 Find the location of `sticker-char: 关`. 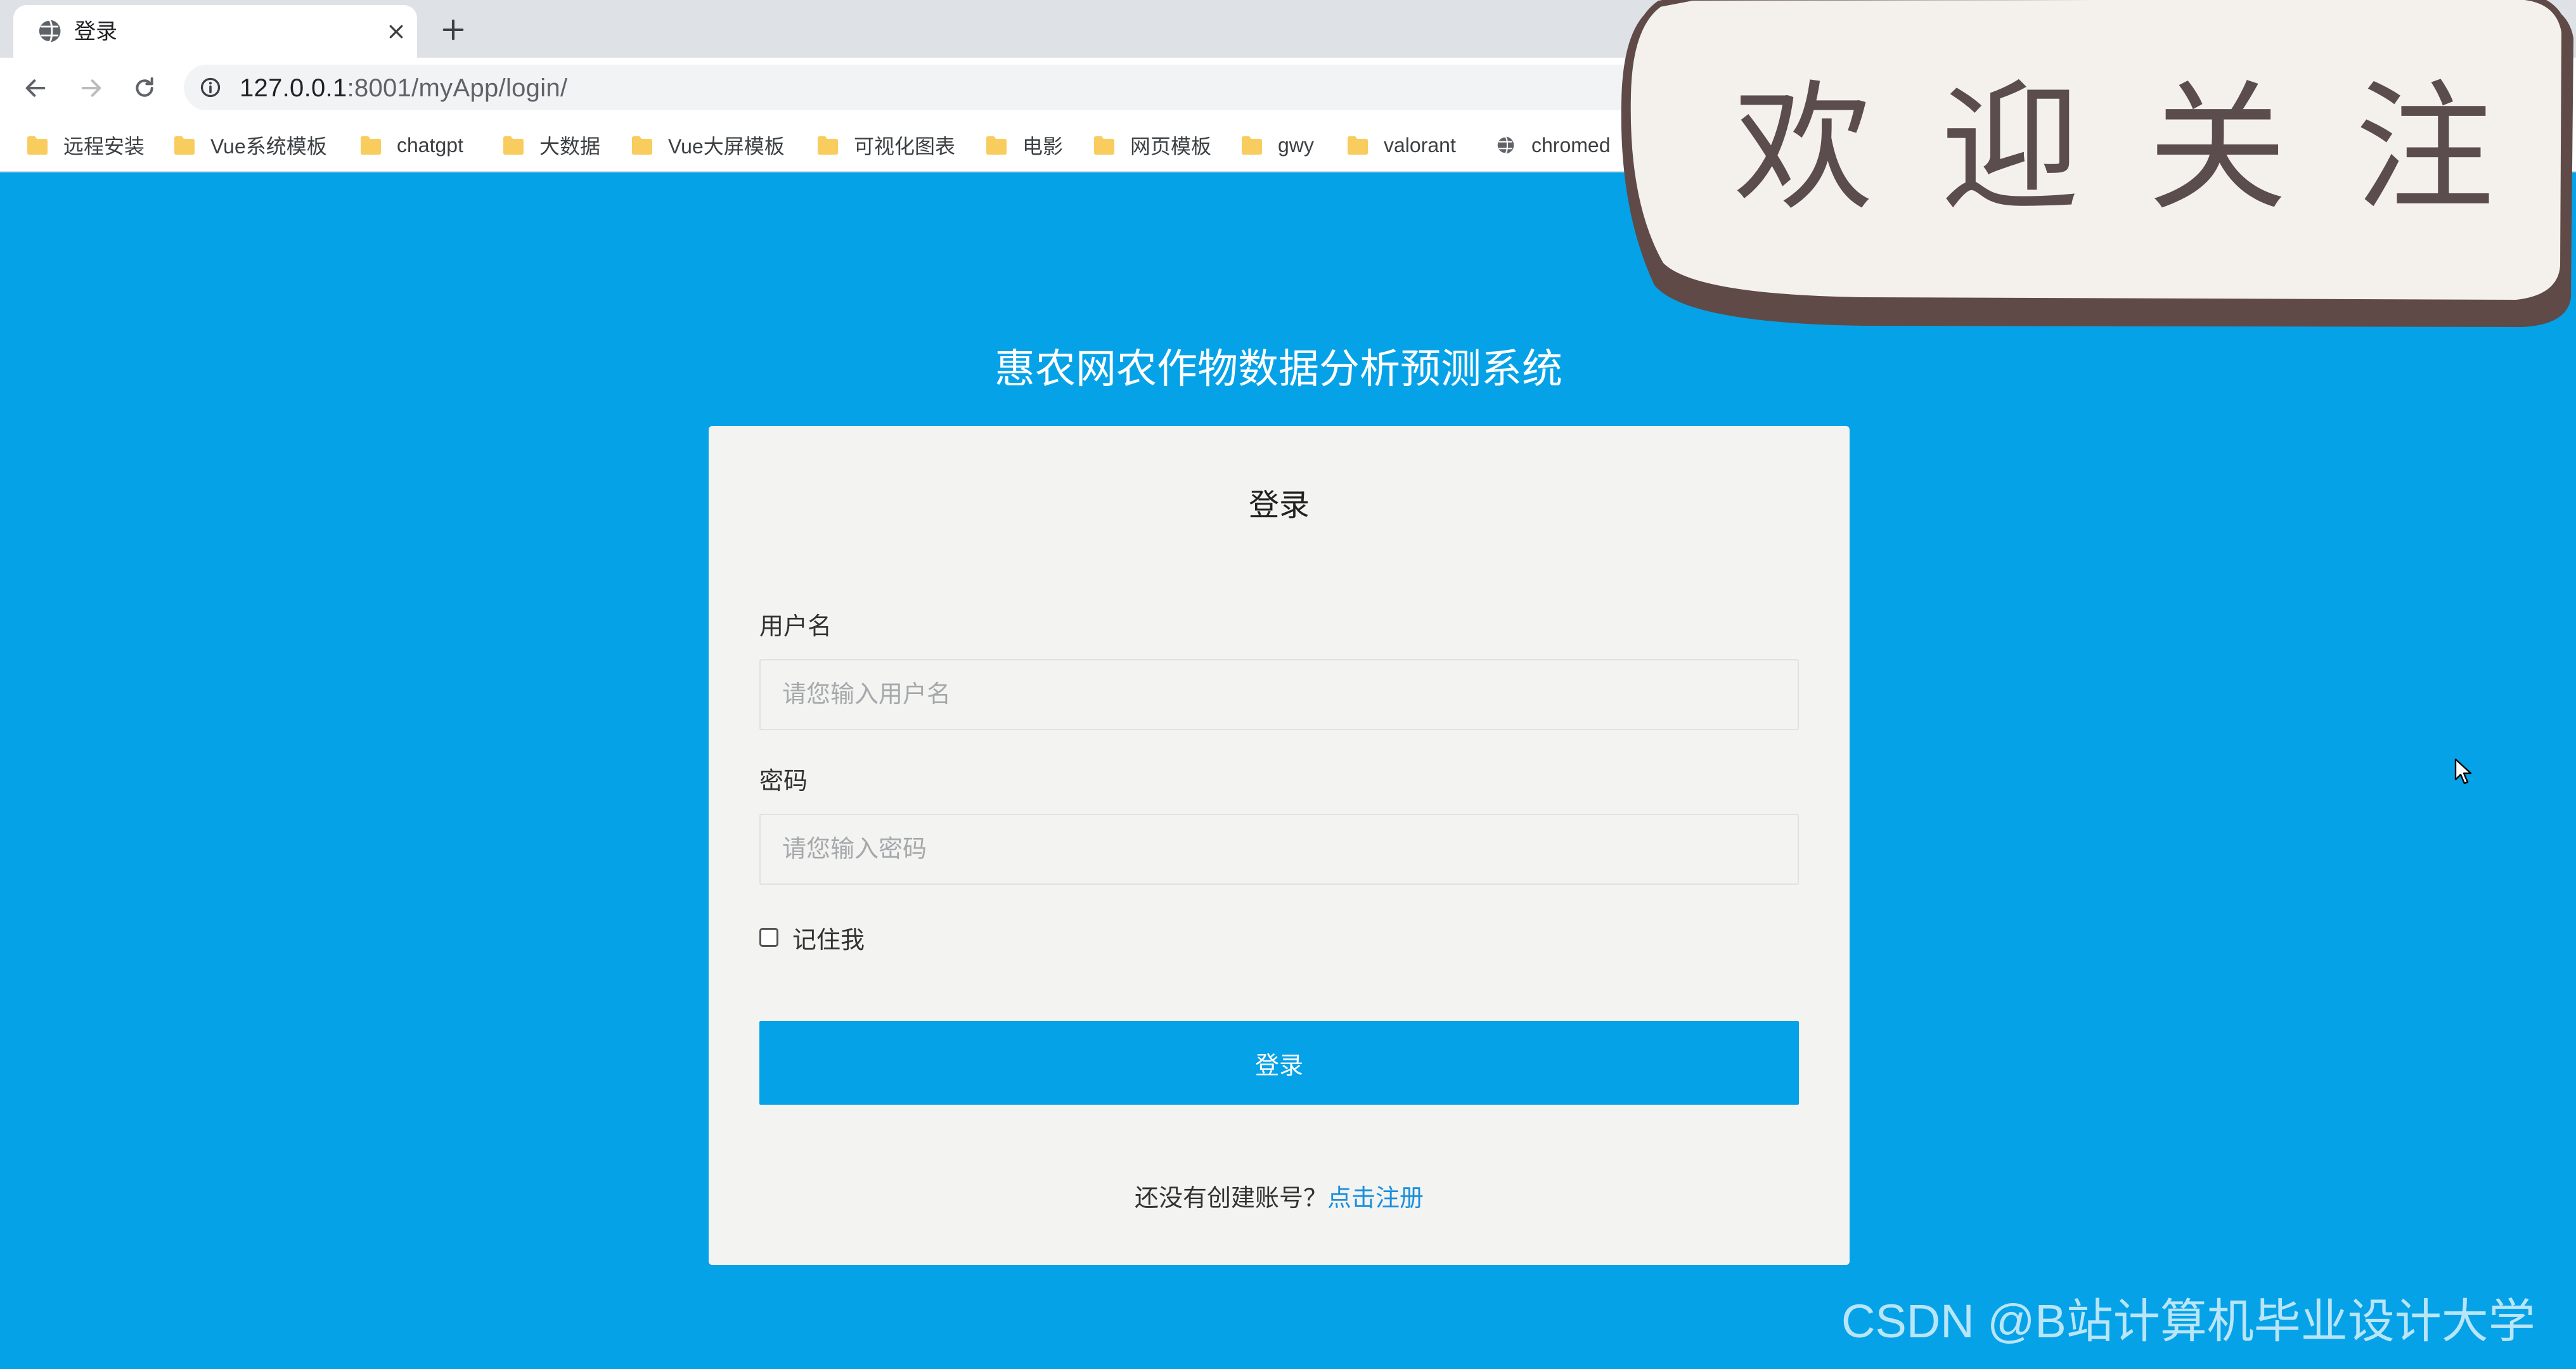

sticker-char: 关 is located at coordinates (2224, 148).